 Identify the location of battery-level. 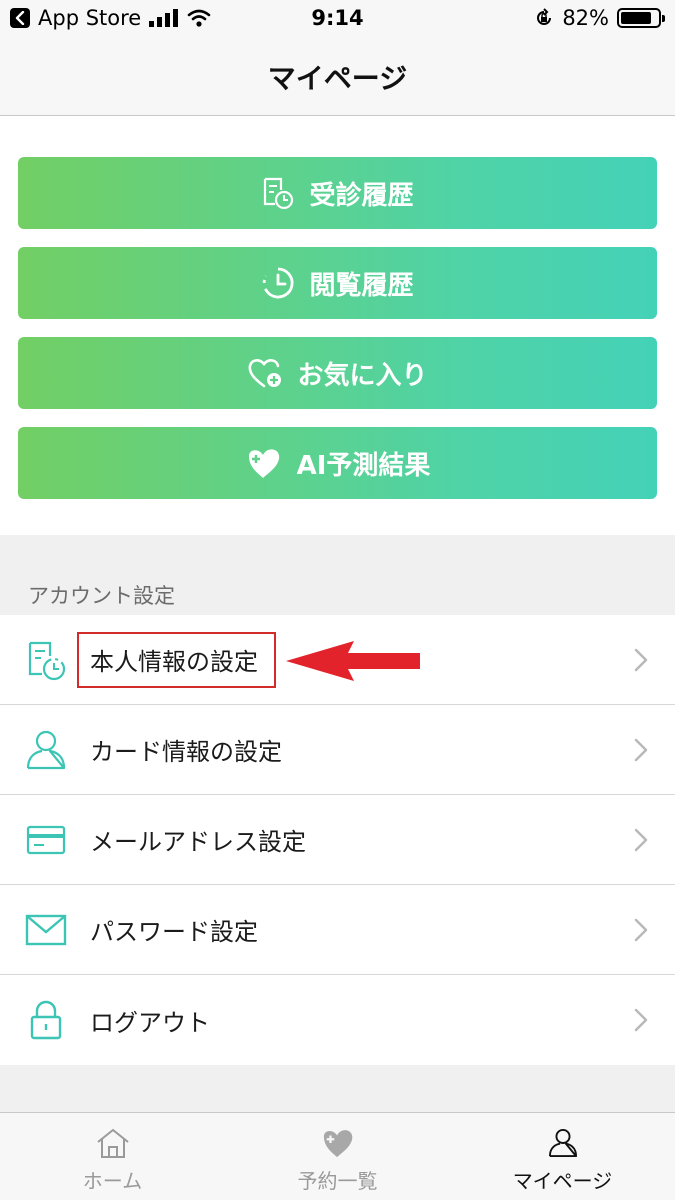
(636, 18).